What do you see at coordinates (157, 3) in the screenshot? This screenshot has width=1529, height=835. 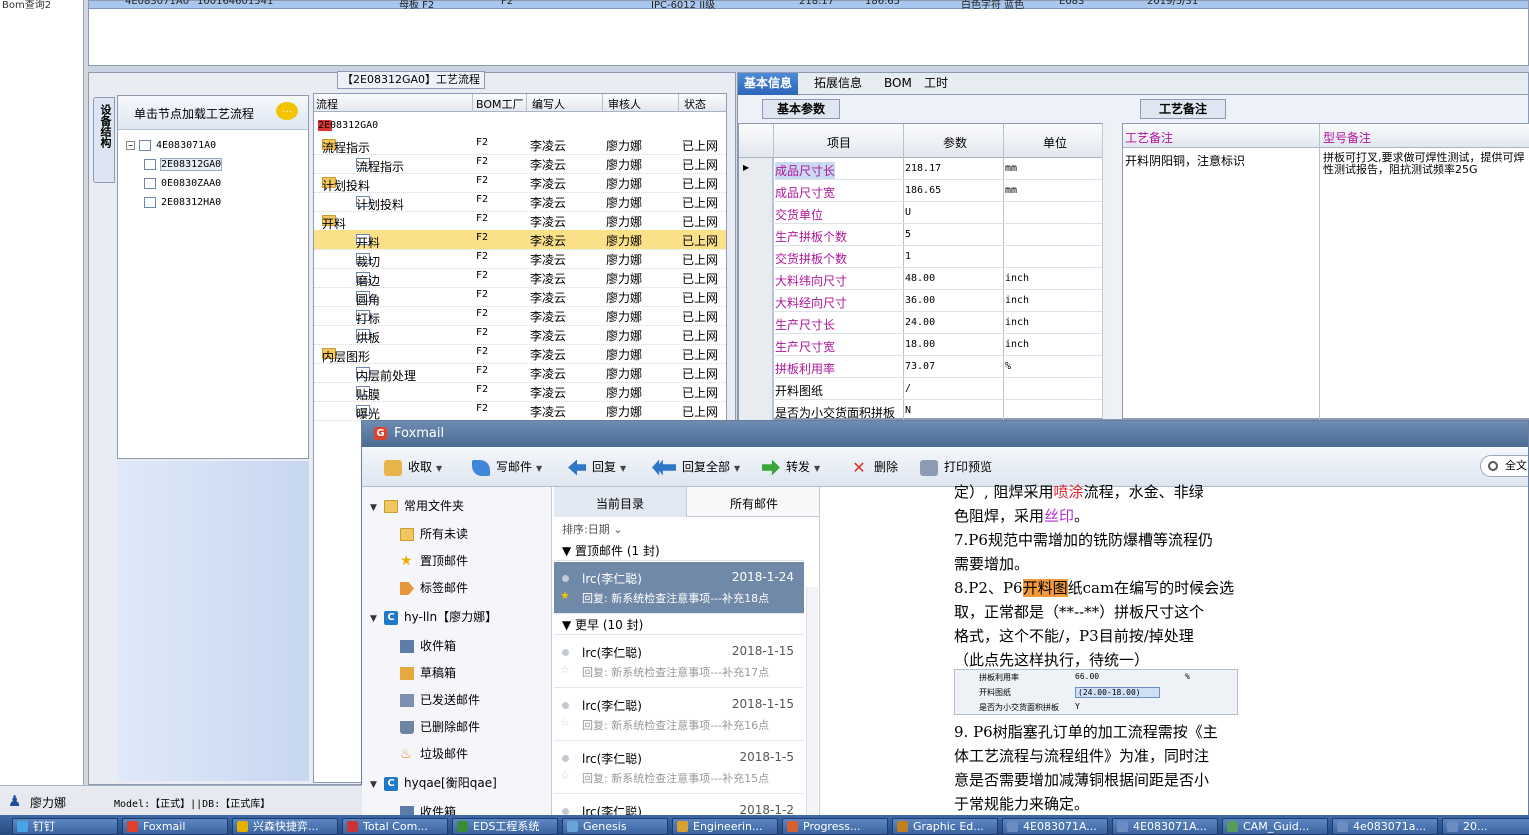 I see `top-grid-cell: 4E083071A0` at bounding box center [157, 3].